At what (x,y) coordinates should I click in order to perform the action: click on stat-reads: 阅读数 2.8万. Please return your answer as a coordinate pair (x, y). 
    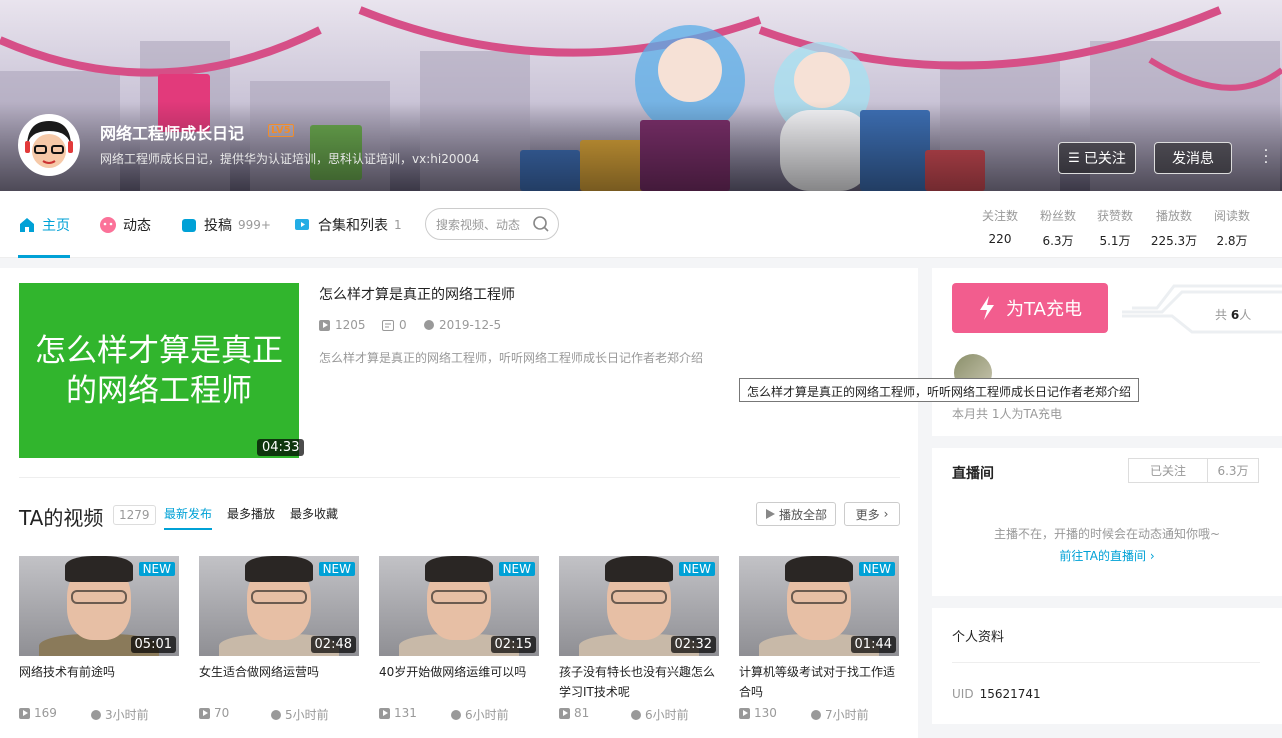
    Looking at the image, I should click on (1231, 228).